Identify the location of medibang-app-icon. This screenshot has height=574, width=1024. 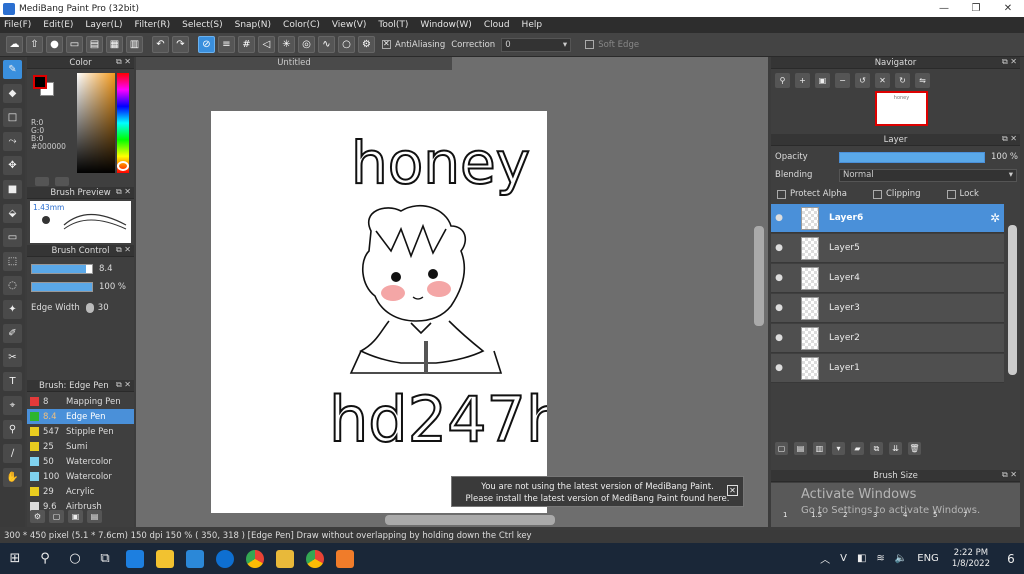
(345, 558).